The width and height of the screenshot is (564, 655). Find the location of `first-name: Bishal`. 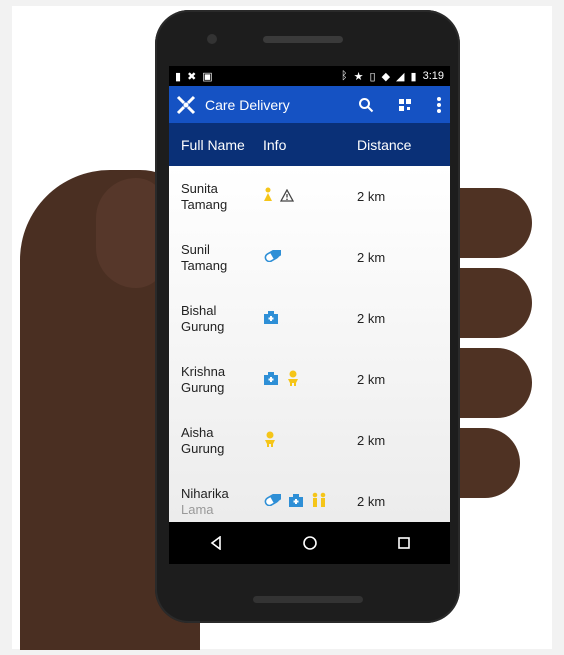

first-name: Bishal is located at coordinates (199, 310).